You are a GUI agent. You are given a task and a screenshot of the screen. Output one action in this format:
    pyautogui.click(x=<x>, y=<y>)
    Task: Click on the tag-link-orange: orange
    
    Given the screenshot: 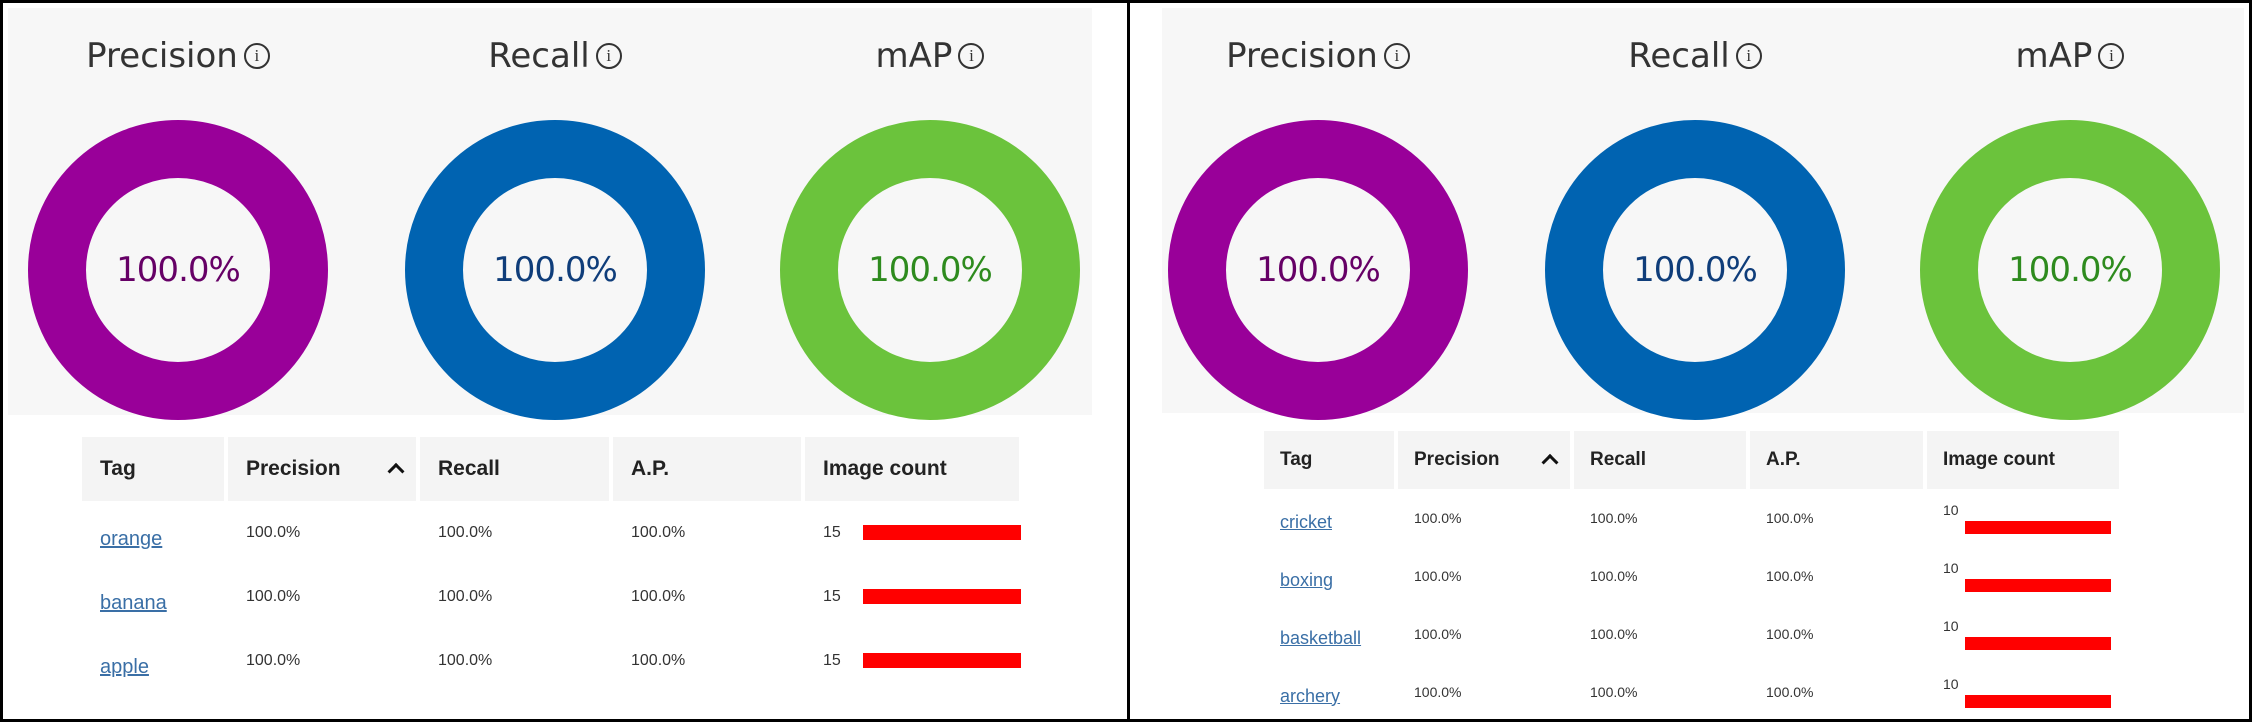 What is the action you would take?
    pyautogui.click(x=131, y=539)
    